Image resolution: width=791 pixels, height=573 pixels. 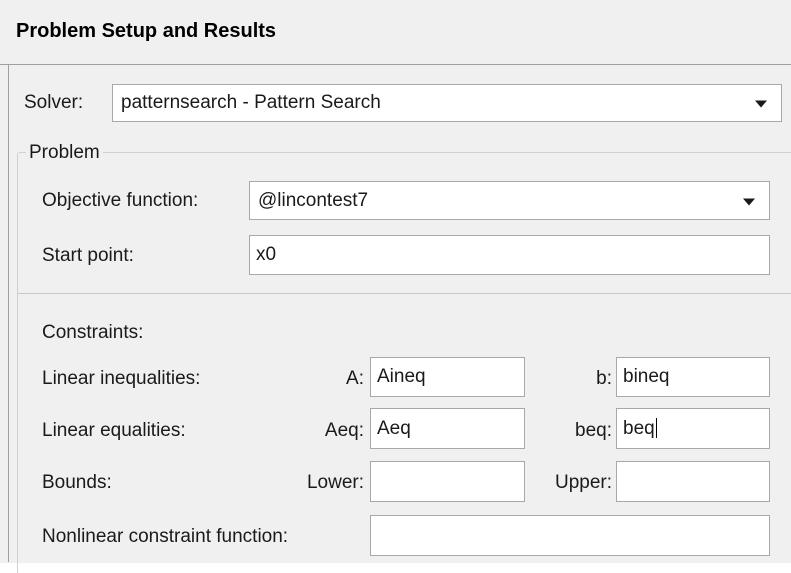 What do you see at coordinates (8, 313) in the screenshot?
I see `panel-border` at bounding box center [8, 313].